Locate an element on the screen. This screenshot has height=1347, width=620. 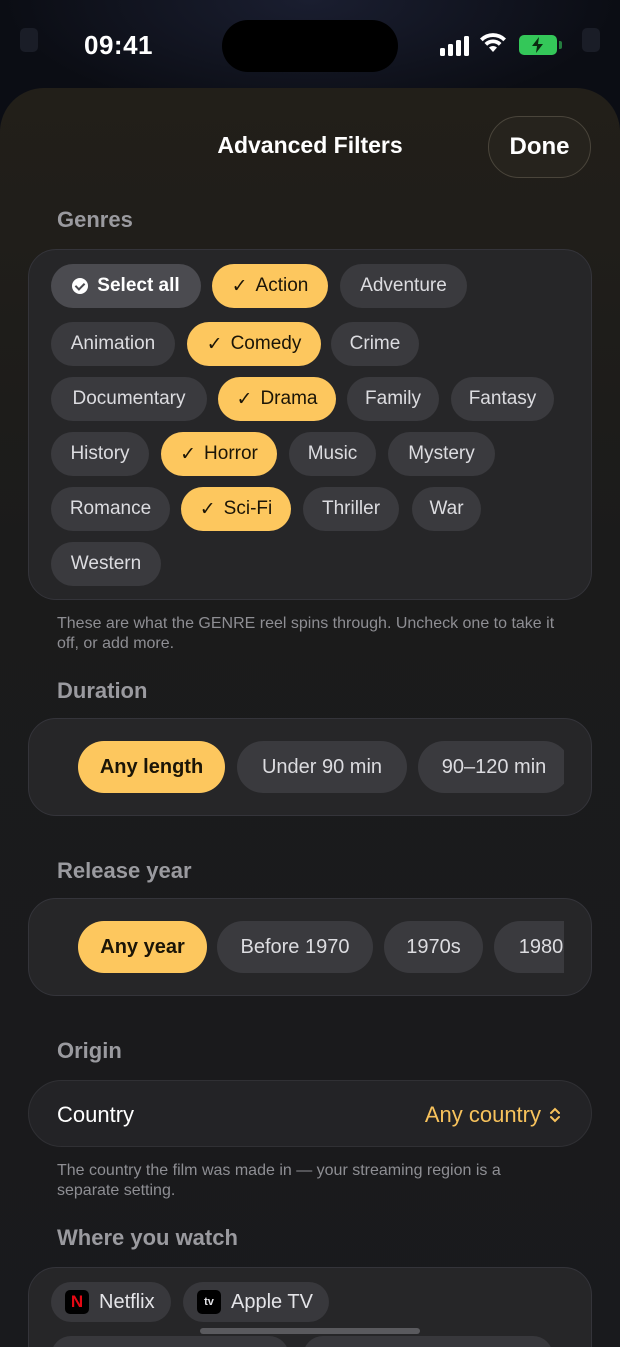
release-year-options-row: Any year Before 1970 1970s 1980s is located at coordinates (321, 948).